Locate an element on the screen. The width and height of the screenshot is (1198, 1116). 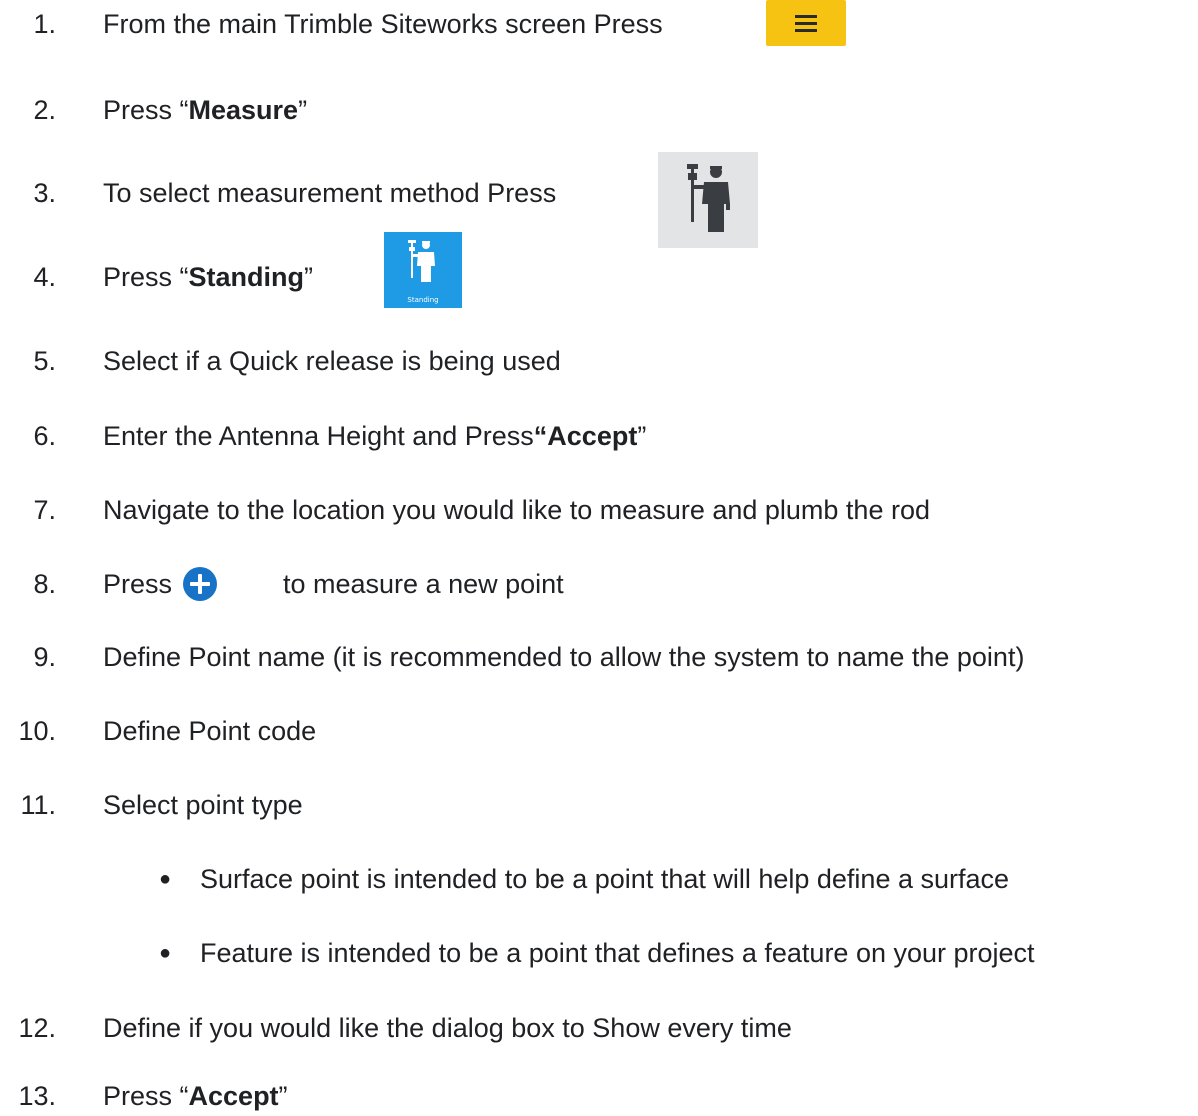
step-number: 1. is located at coordinates (44, 23).